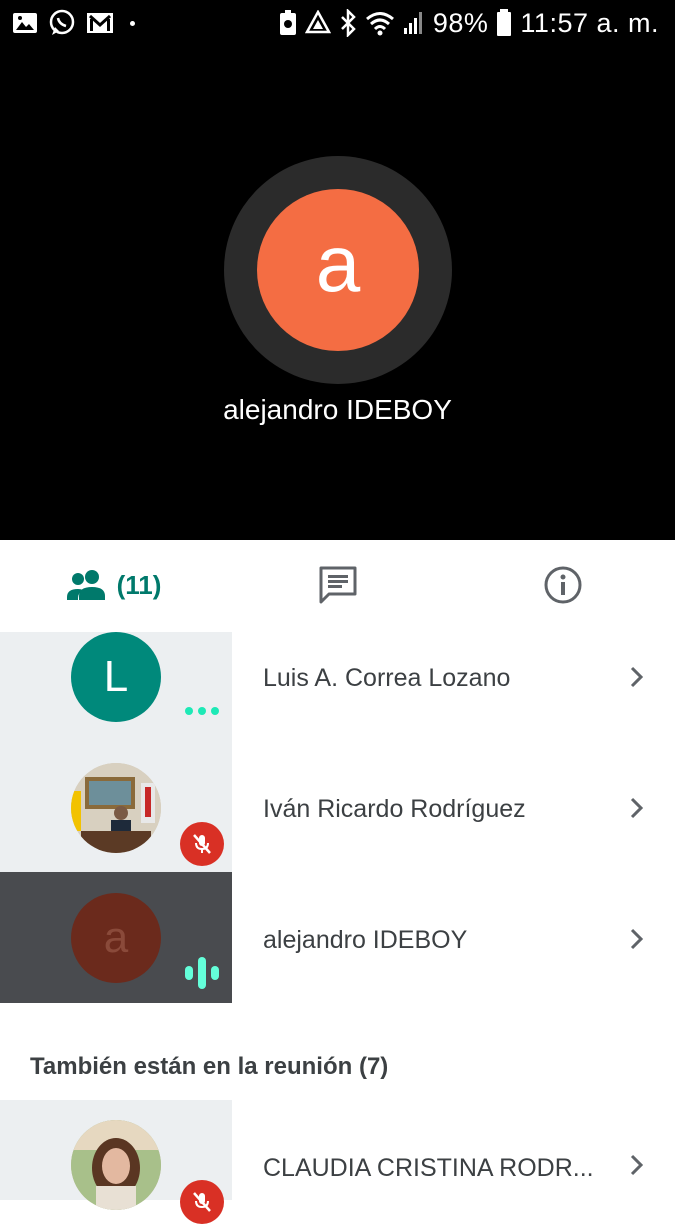 The width and height of the screenshot is (675, 1224). I want to click on gmail-icon, so click(100, 23).